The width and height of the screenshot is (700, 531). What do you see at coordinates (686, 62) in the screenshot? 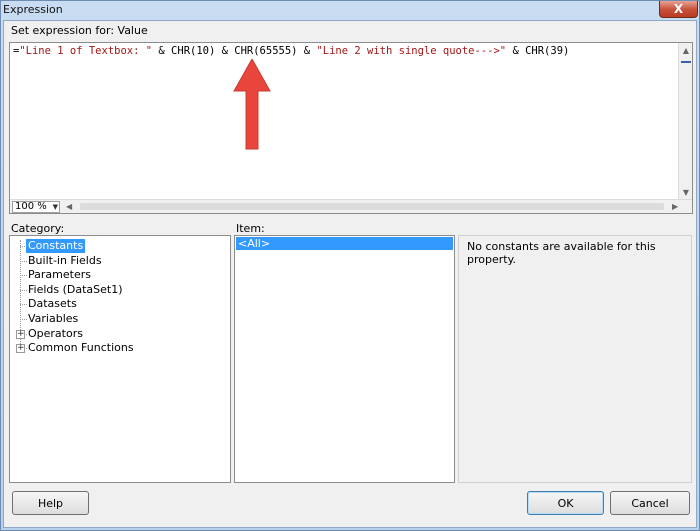
I see `caret-marker` at bounding box center [686, 62].